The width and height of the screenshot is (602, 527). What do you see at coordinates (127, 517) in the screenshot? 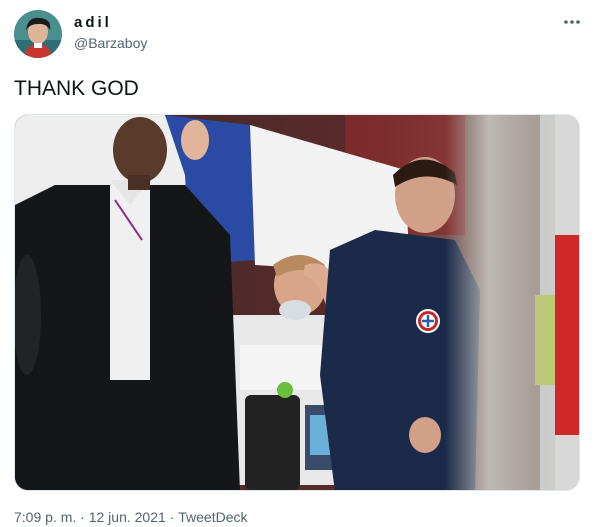
I see `tweet-date: 12 jun. 2021` at bounding box center [127, 517].